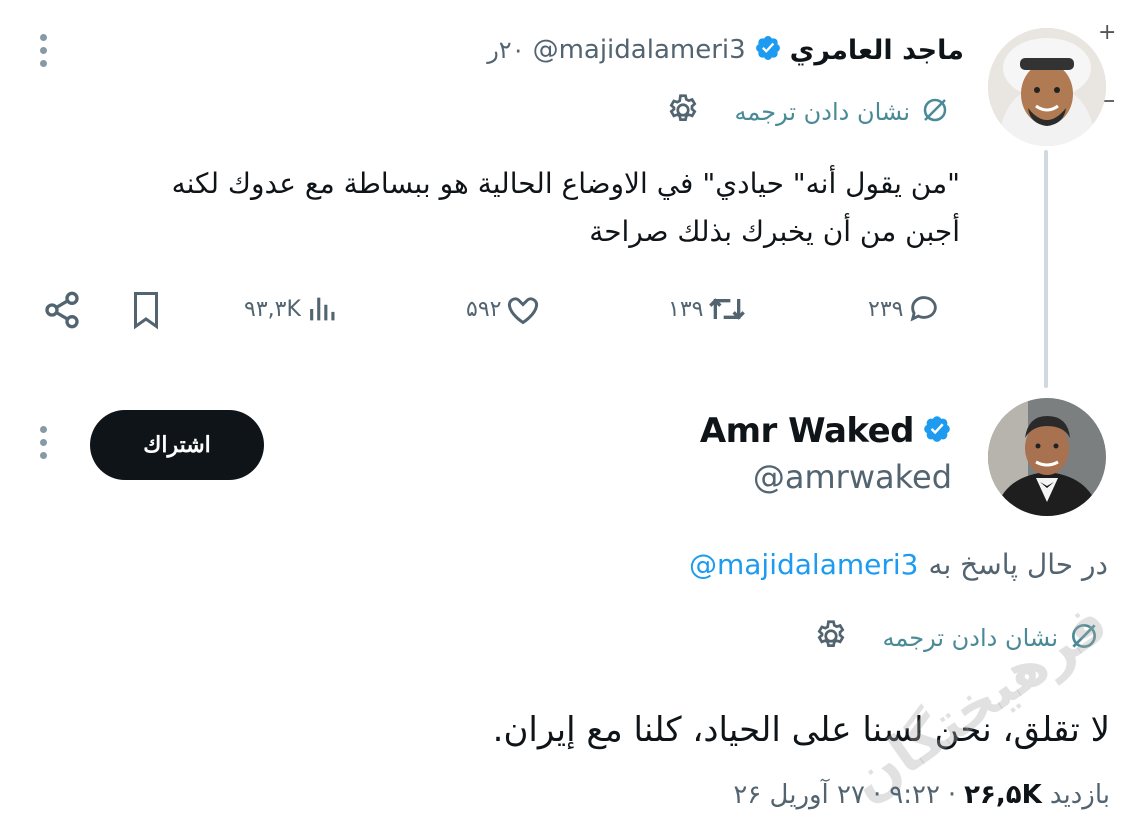  I want to click on tweet2-meta-row: بازدید ۲۶,۵K · ۹:۲۲ · ۲۷ آوریل ۲۶, so click(855, 795).